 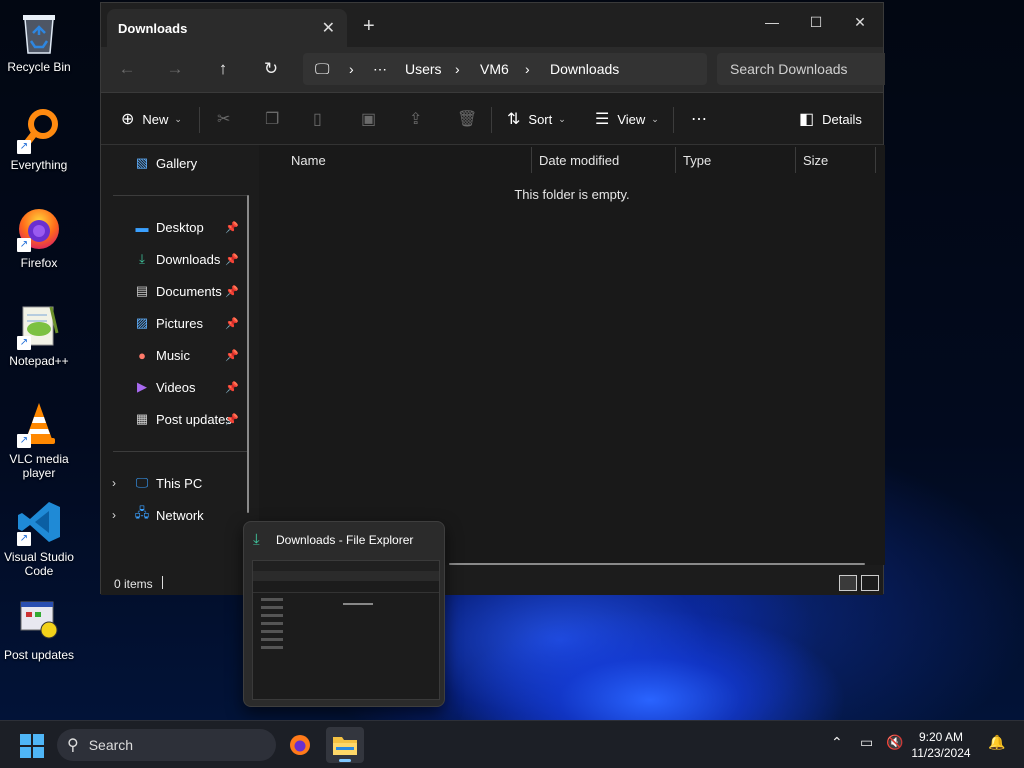 I want to click on new-tab-button: +, so click(x=369, y=26).